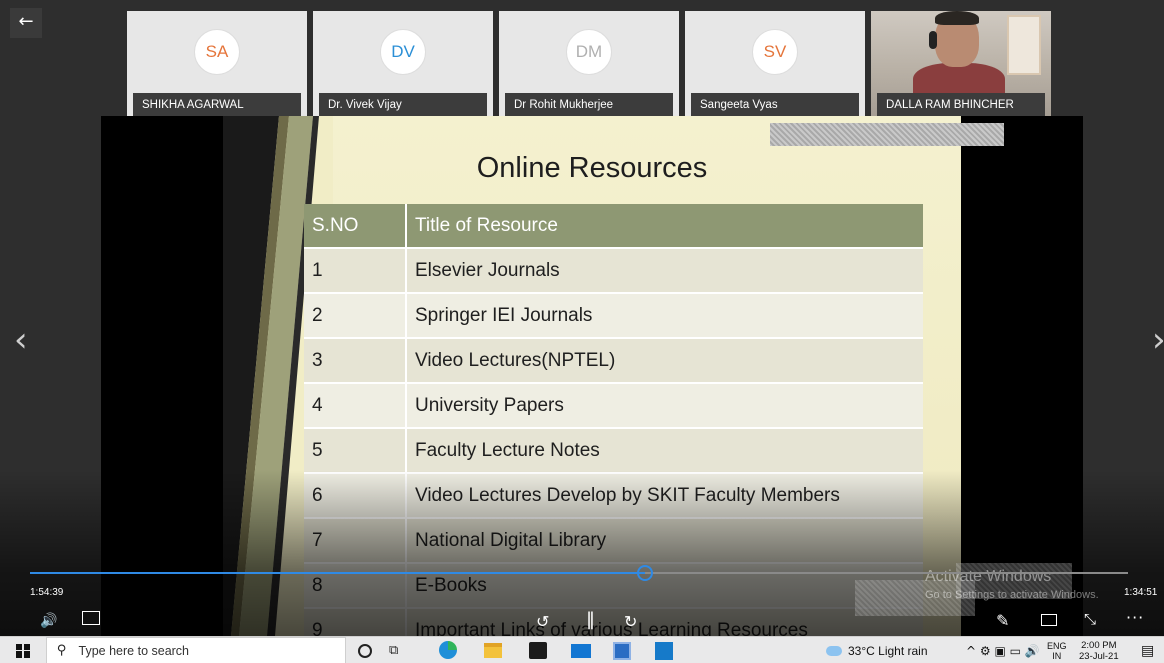 This screenshot has height=663, width=1164. What do you see at coordinates (355, 585) in the screenshot?
I see `row-sno: 8` at bounding box center [355, 585].